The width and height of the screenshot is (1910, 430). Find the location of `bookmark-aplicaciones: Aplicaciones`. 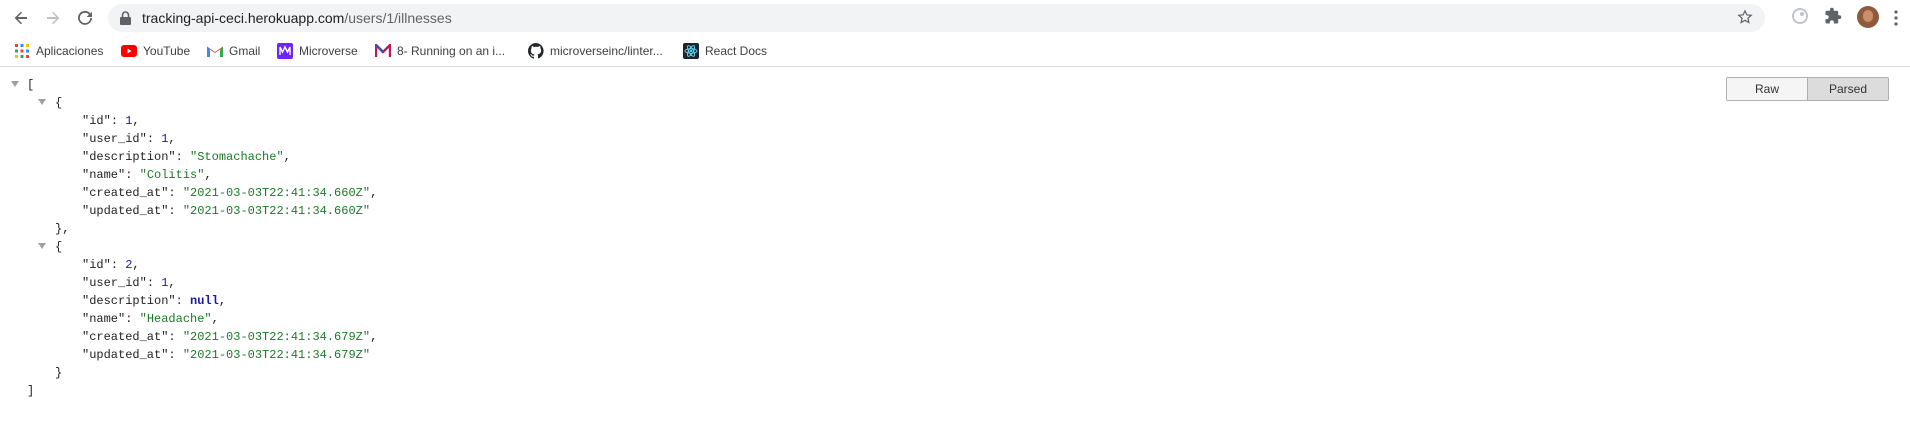

bookmark-aplicaciones: Aplicaciones is located at coordinates (58, 51).